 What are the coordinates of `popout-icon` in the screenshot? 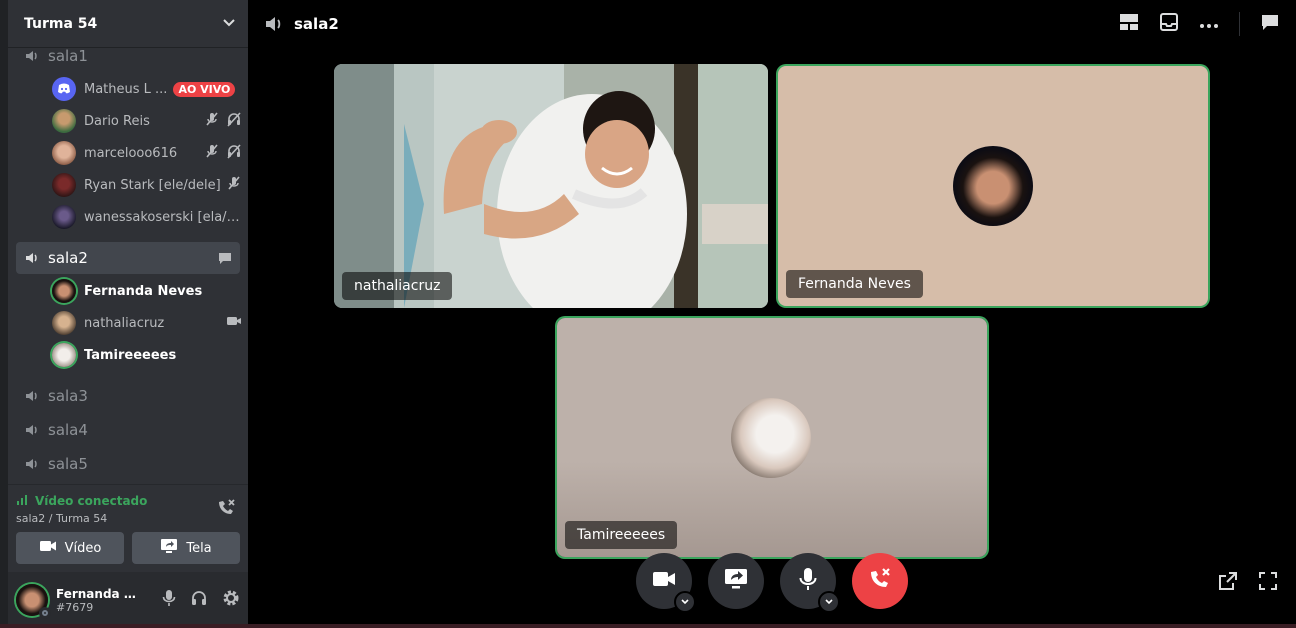 It's located at (1228, 583).